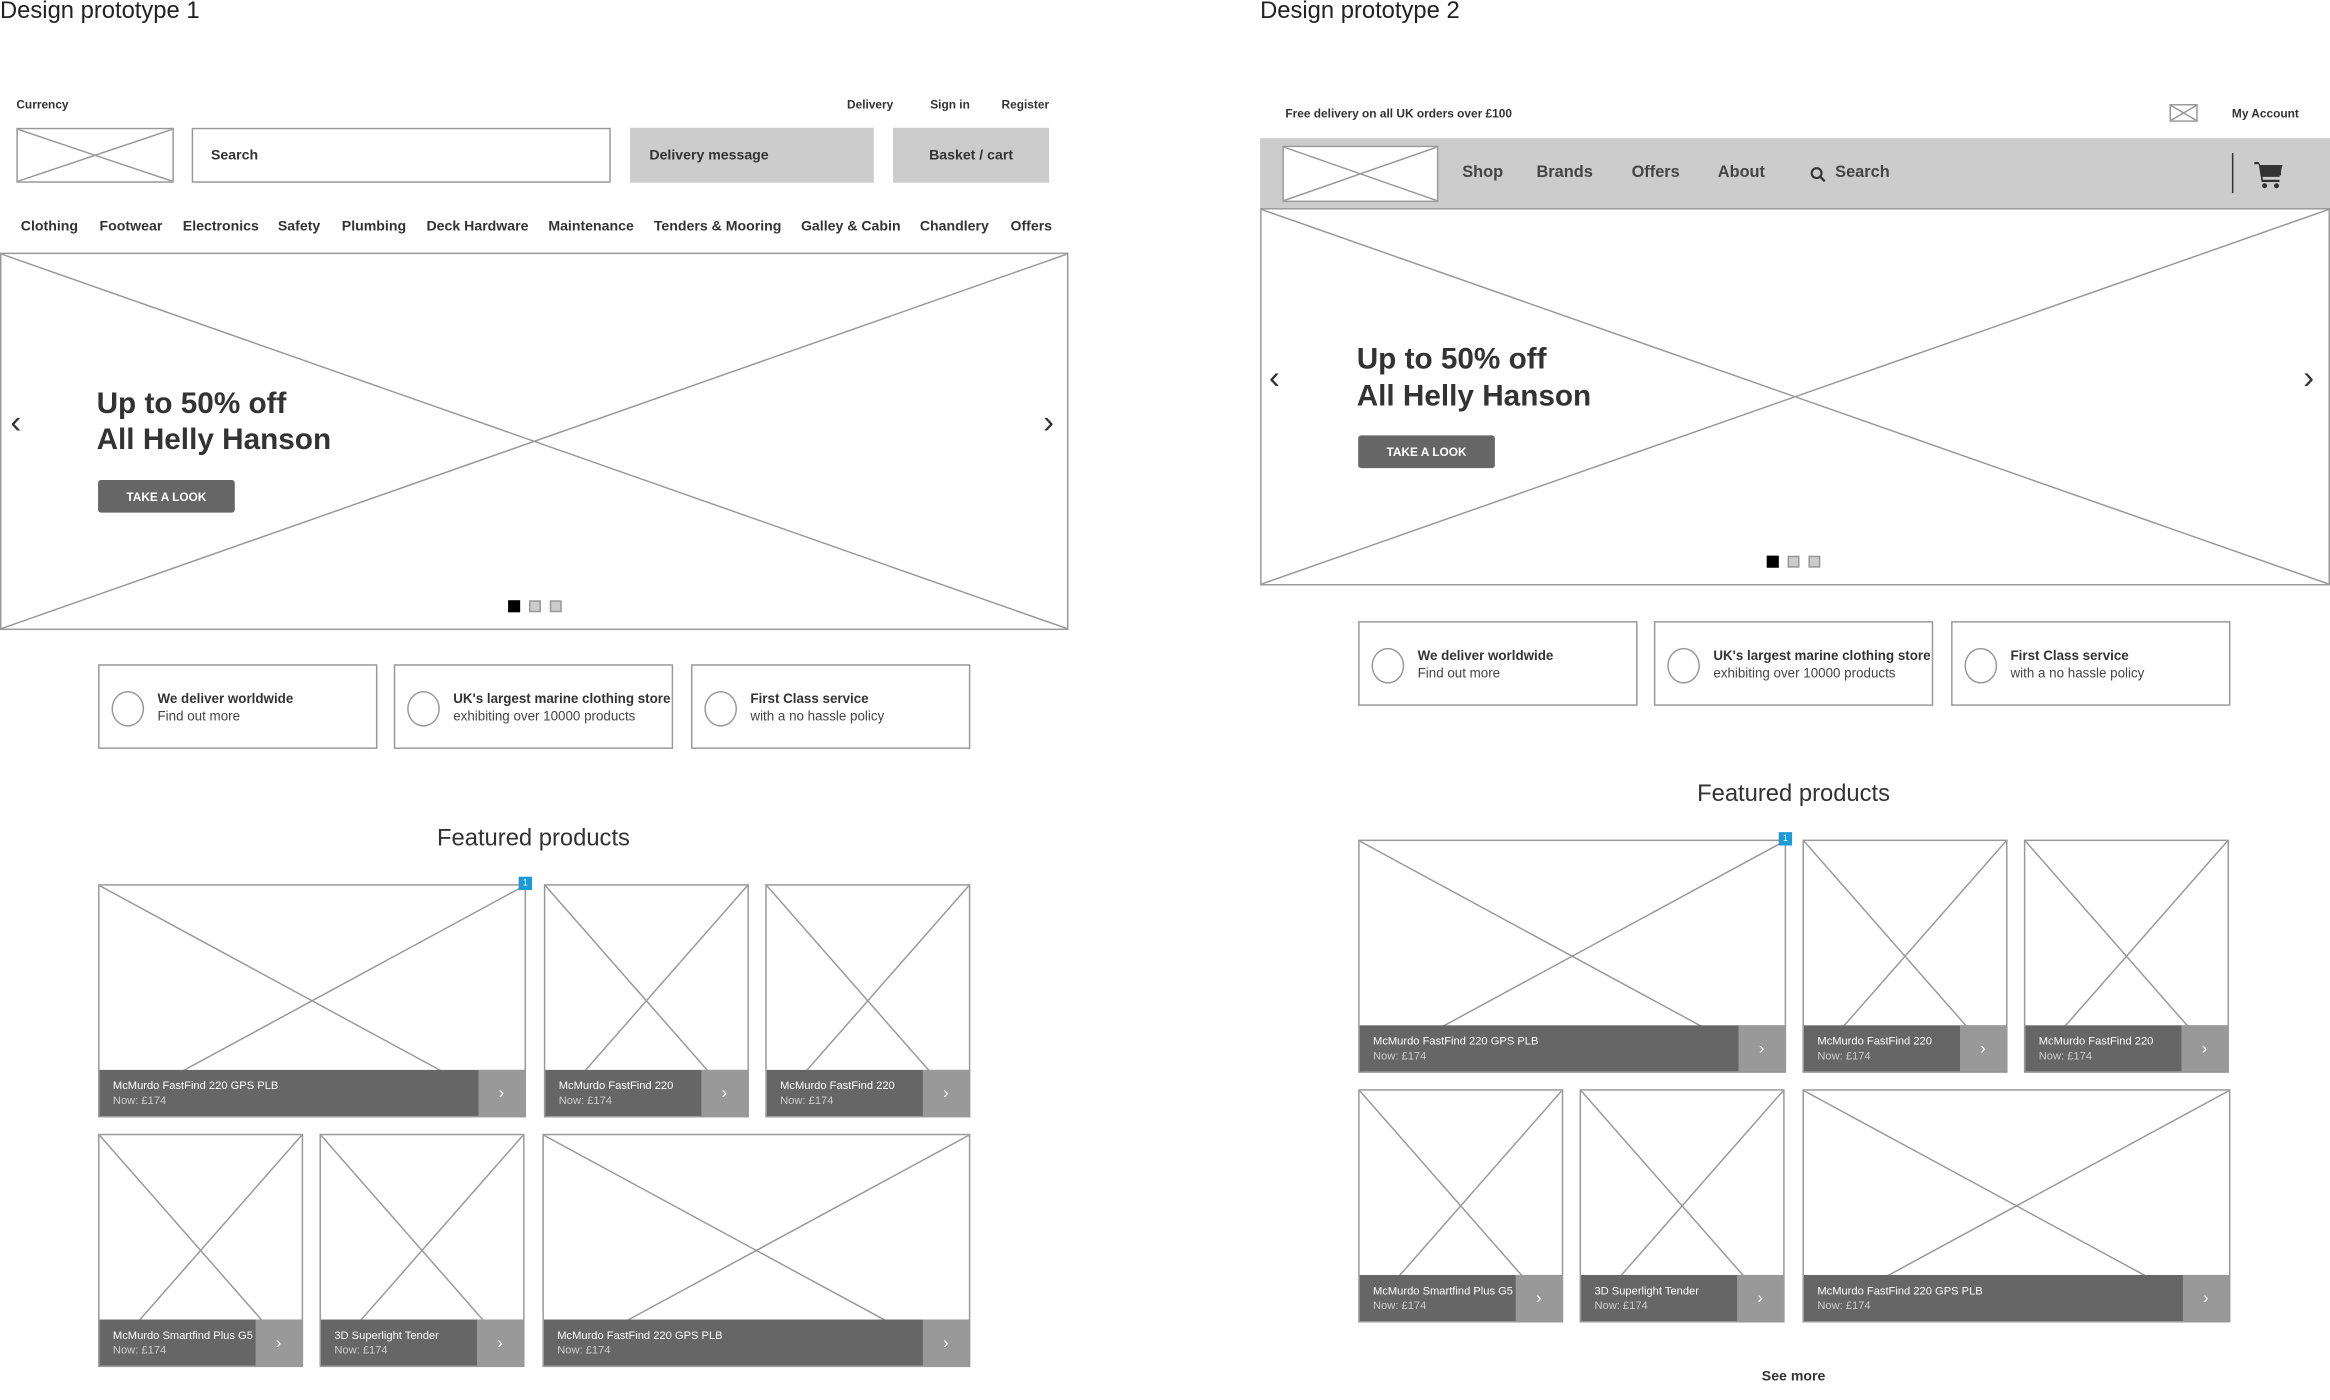 This screenshot has height=1400, width=2330. I want to click on feature-subtitle: with a no hassle policy, so click(2077, 673).